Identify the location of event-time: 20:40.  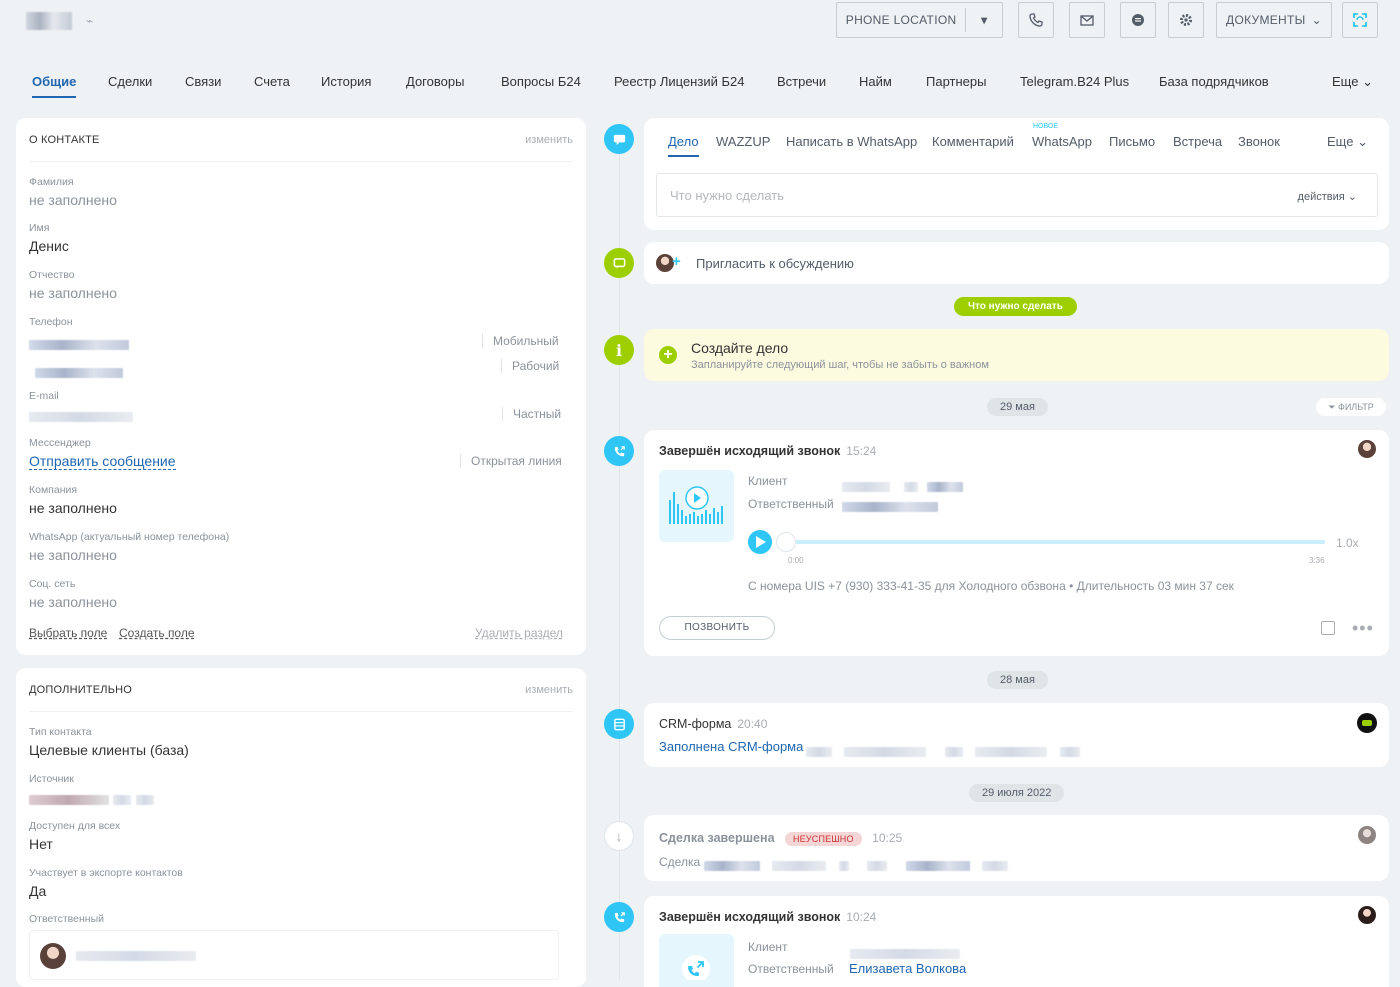
(752, 724).